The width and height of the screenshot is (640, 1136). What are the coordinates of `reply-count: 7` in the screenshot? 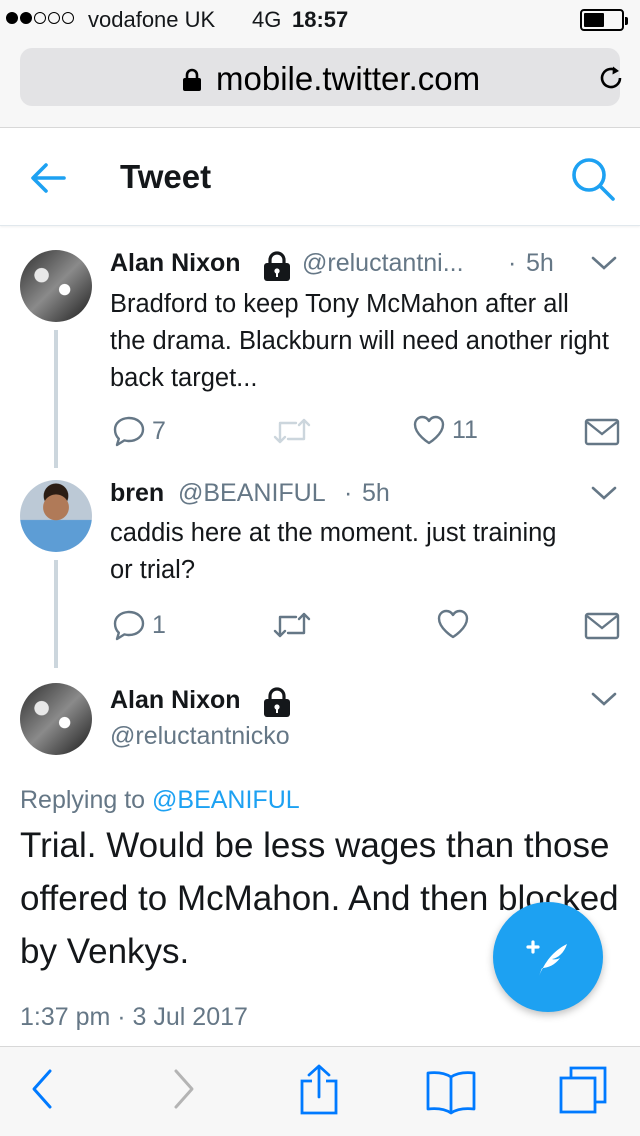 It's located at (159, 430).